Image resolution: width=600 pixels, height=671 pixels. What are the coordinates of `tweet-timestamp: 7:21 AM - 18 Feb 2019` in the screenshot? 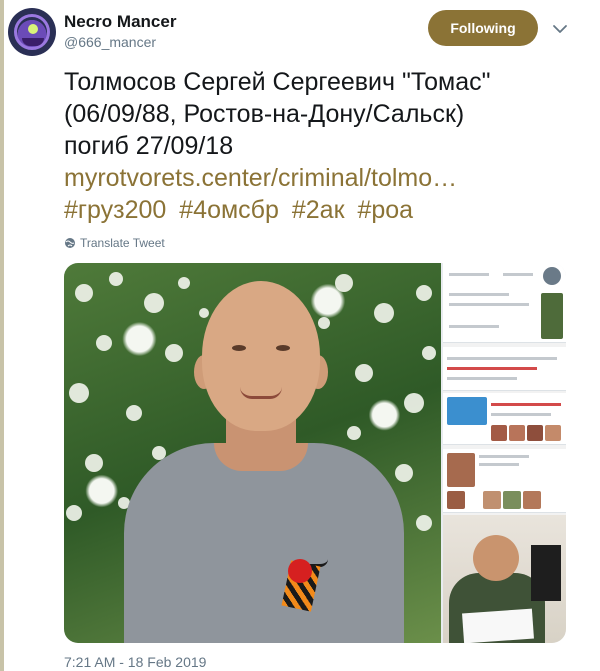 It's located at (135, 662).